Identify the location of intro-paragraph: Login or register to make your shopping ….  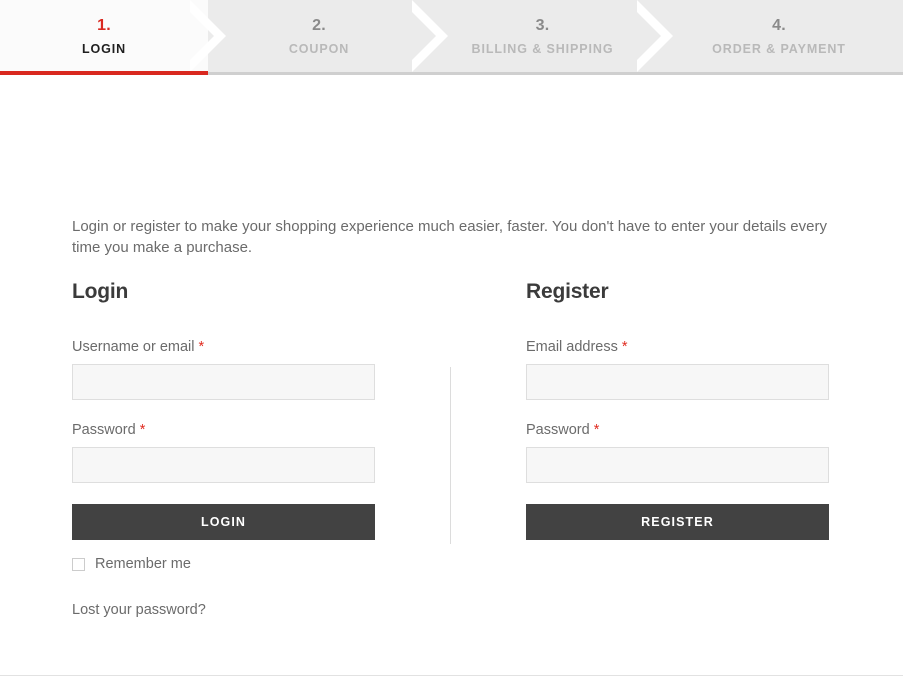
(449, 237).